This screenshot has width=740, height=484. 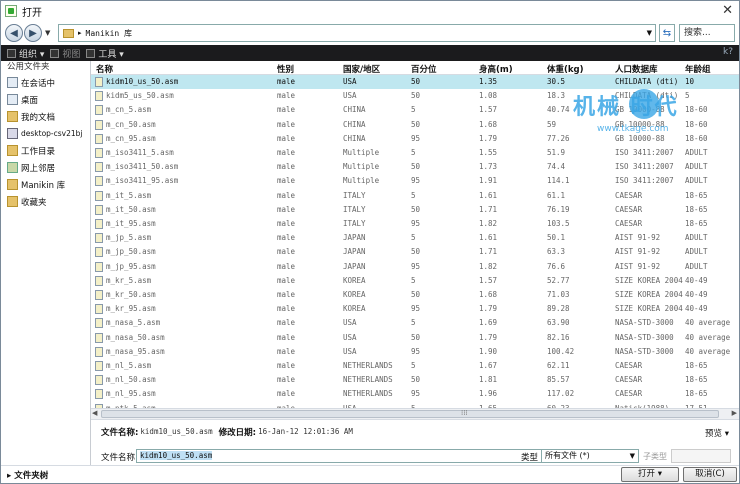 What do you see at coordinates (734, 413) in the screenshot?
I see `scroll-right-icon: ▶` at bounding box center [734, 413].